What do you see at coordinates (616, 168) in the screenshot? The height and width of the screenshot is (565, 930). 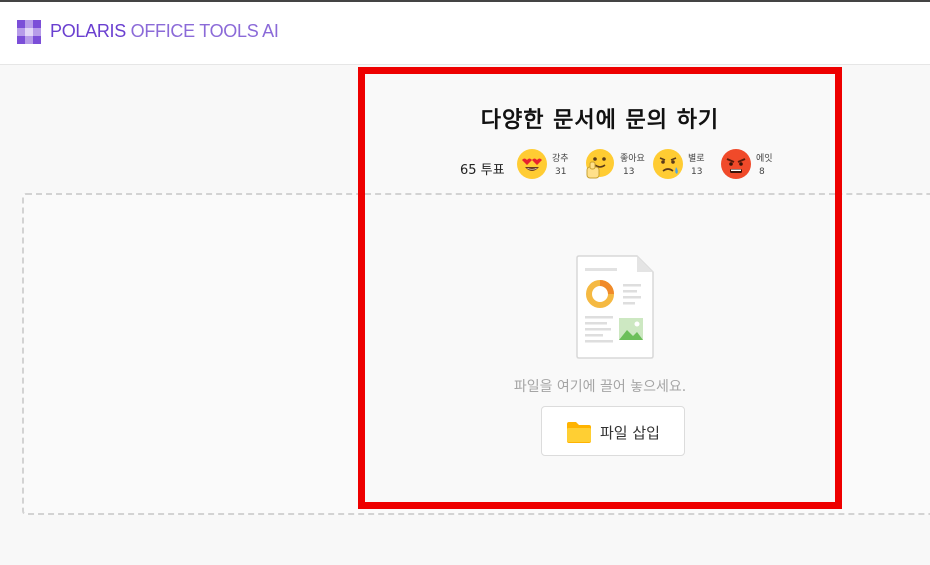 I see `reaction-like: 좋아요 13` at bounding box center [616, 168].